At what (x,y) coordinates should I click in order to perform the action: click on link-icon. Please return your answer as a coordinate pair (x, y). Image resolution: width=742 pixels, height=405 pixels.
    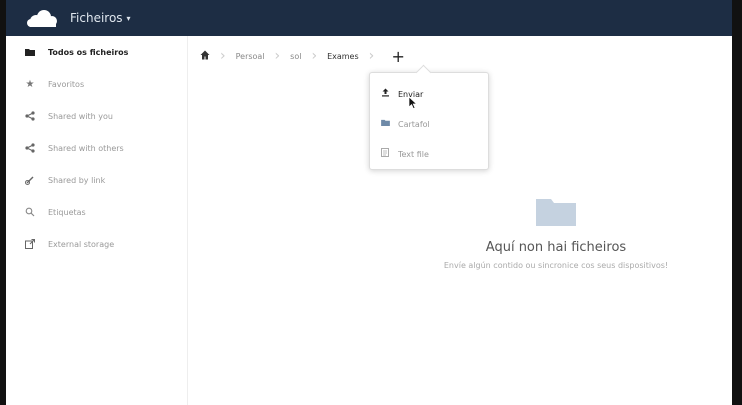
    Looking at the image, I should click on (30, 180).